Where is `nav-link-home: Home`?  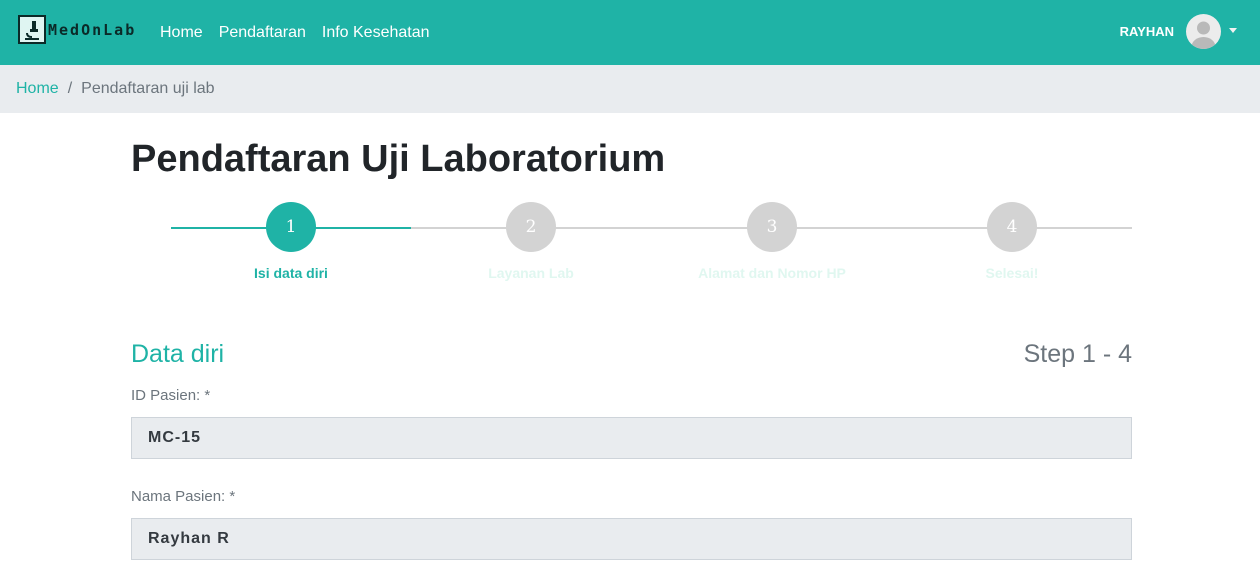
nav-link-home: Home is located at coordinates (181, 33).